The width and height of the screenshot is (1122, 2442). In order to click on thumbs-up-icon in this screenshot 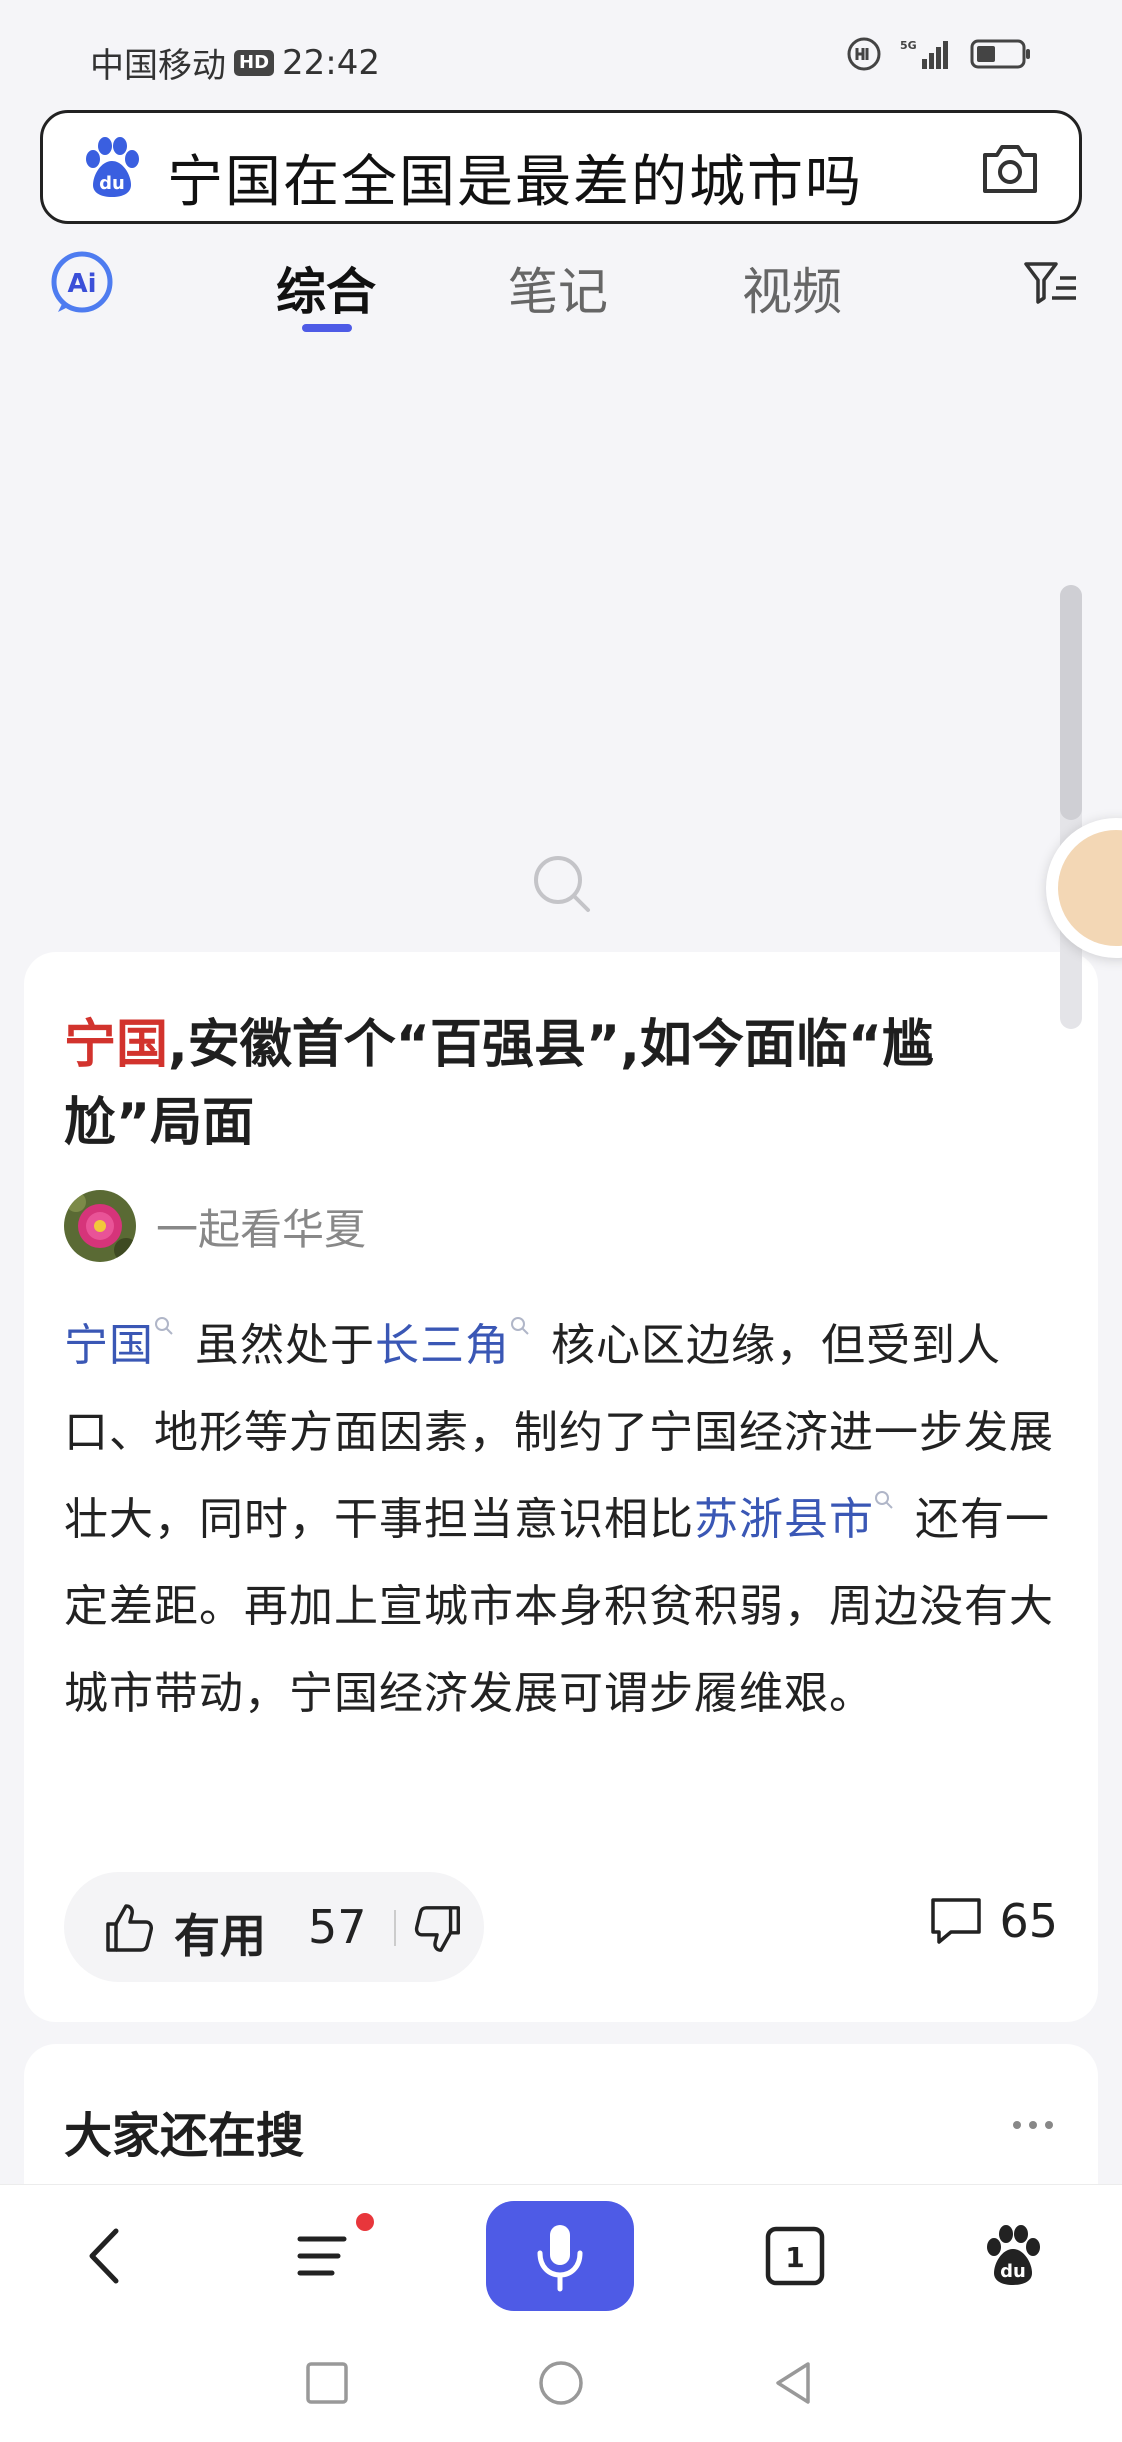, I will do `click(128, 1928)`.